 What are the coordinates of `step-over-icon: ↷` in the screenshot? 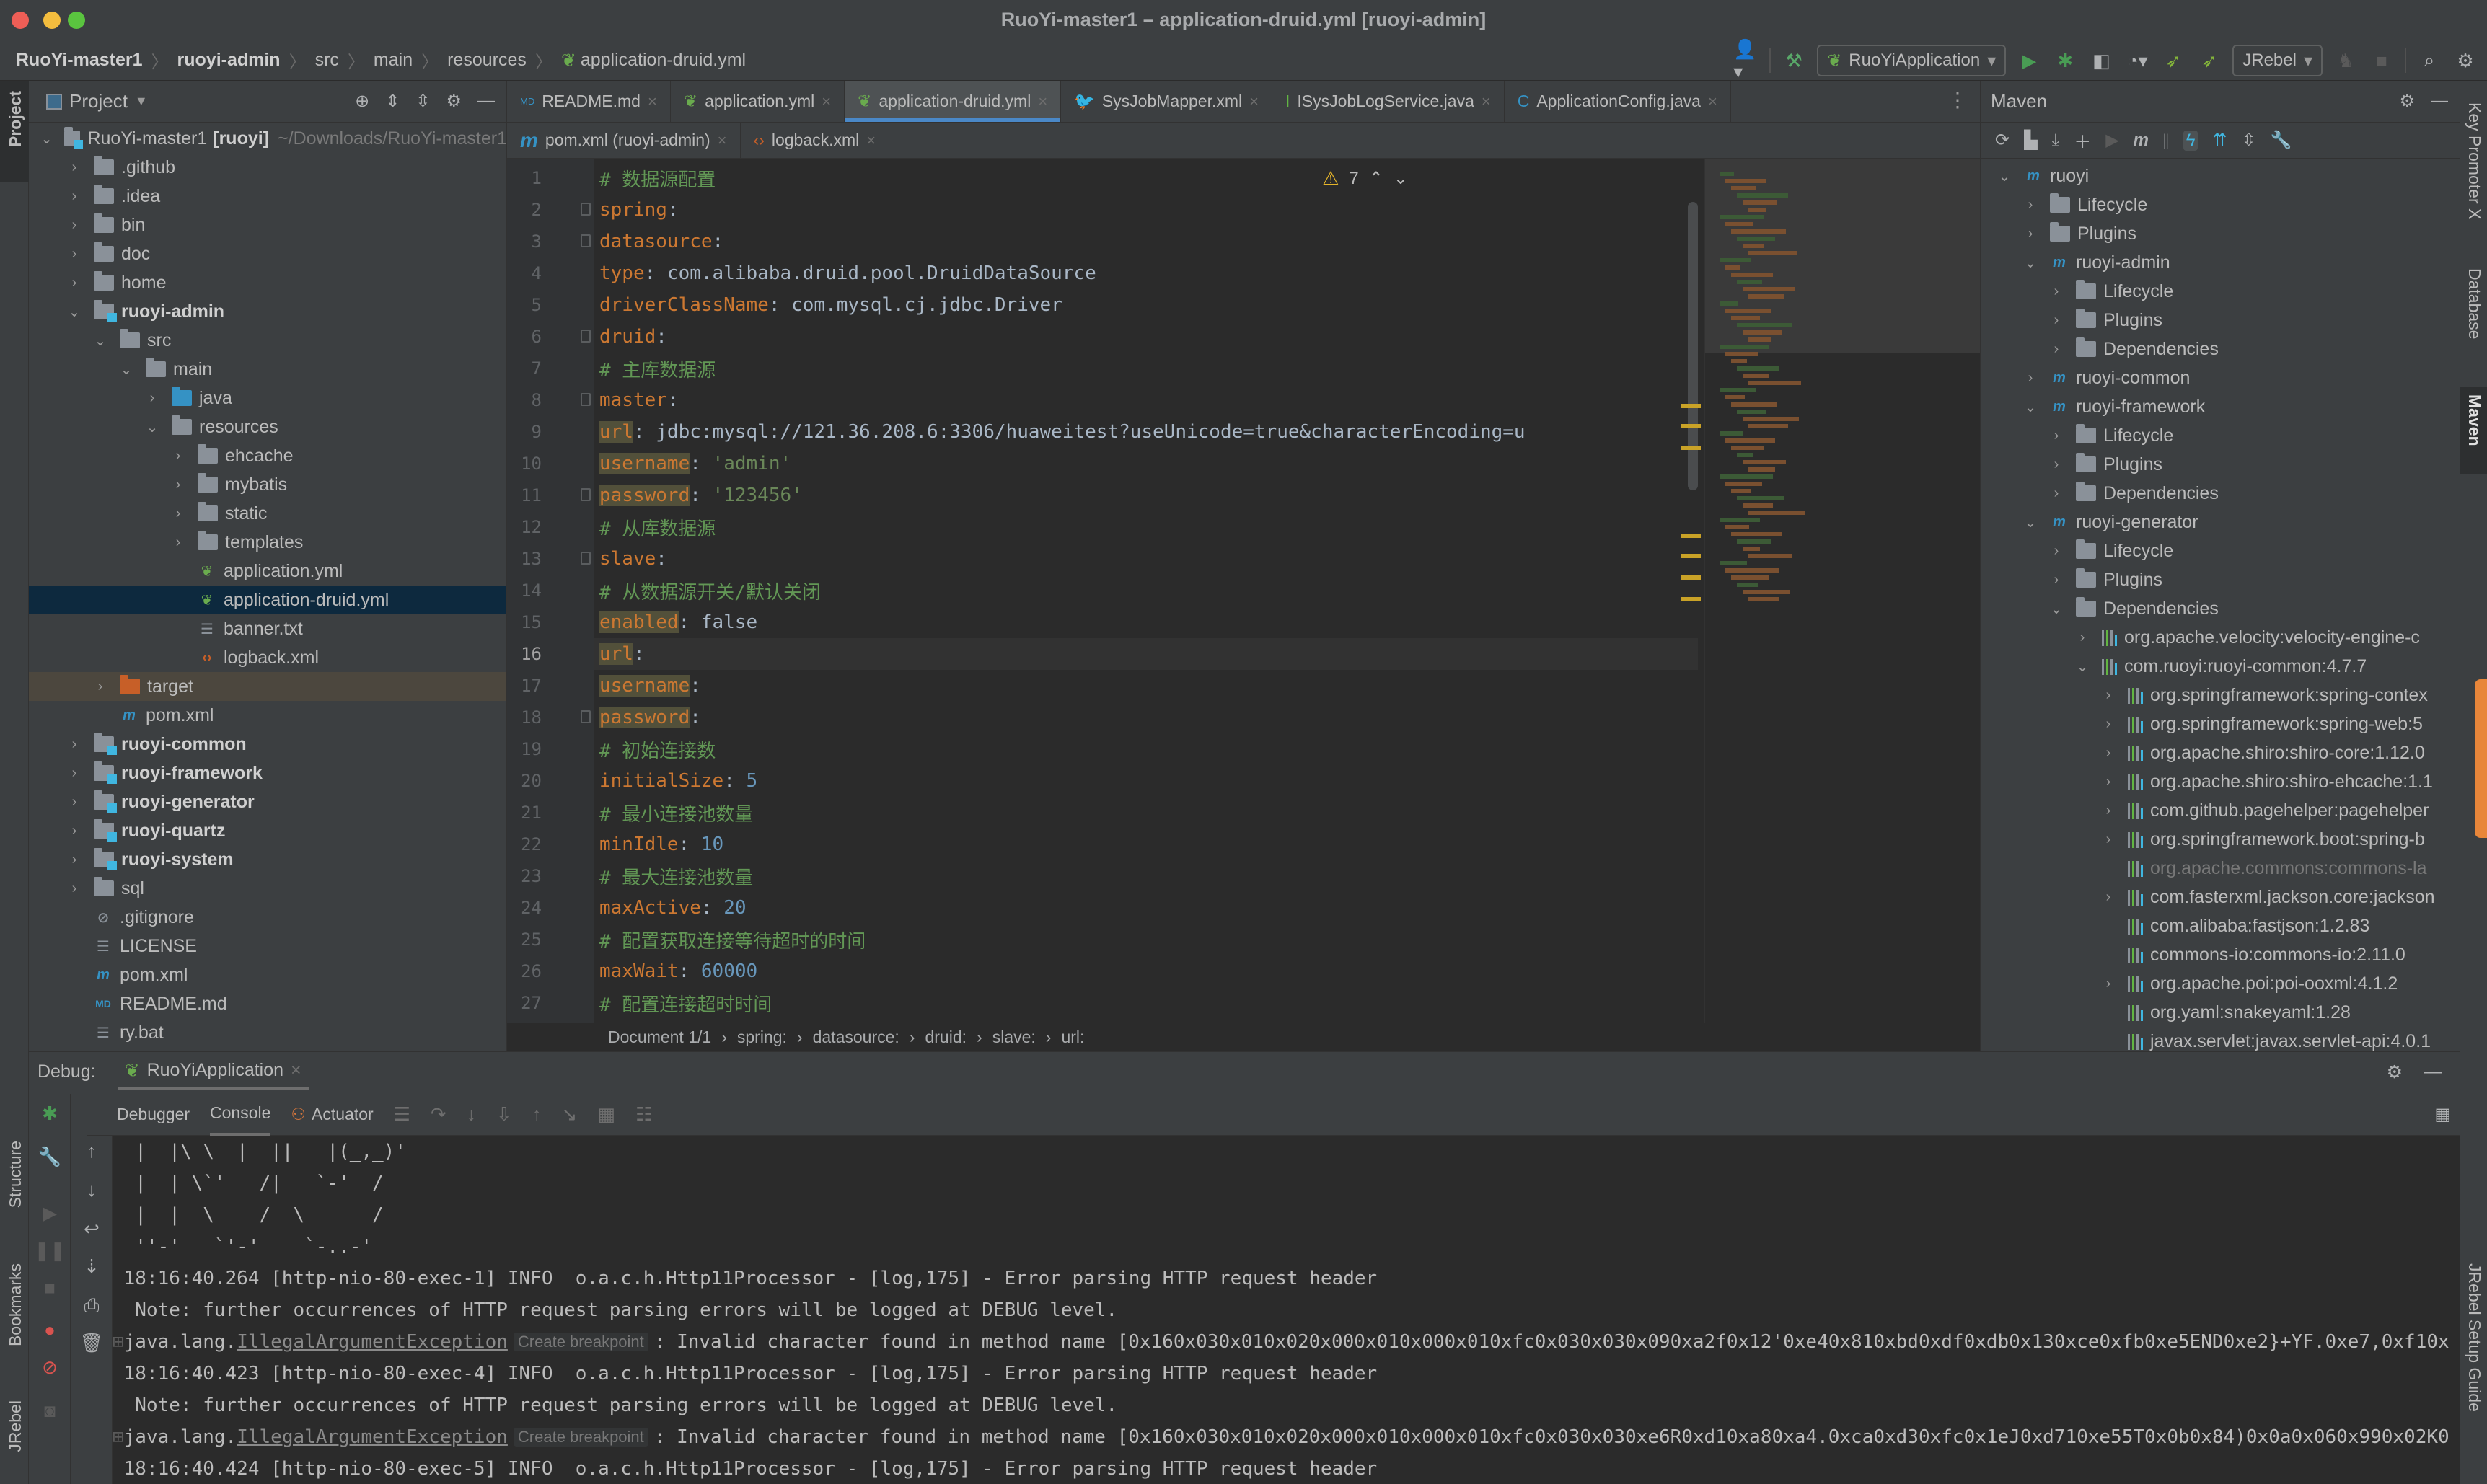 It's located at (439, 1114).